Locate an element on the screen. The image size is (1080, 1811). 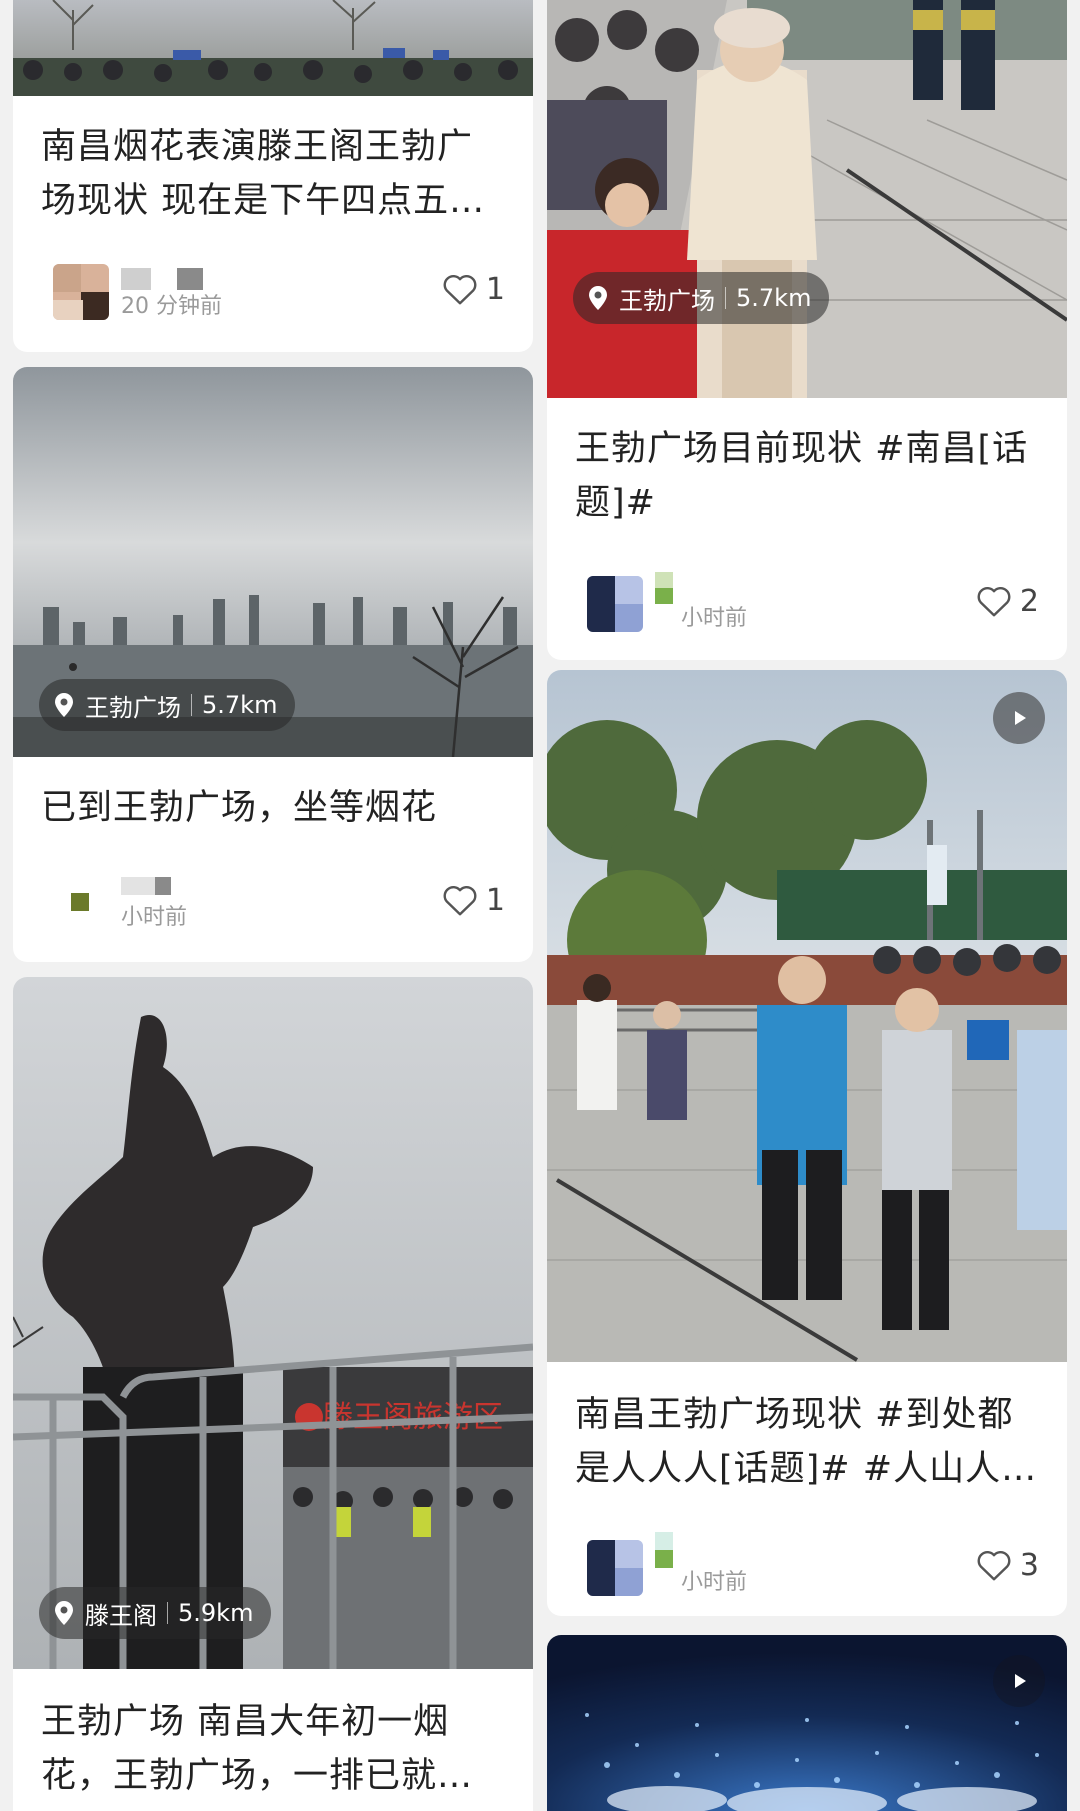
feed-card: 南昌烟花表演滕王阁王勃广场现状 现在是下午四点五… 20 分钟前 1 is located at coordinates (273, 176).